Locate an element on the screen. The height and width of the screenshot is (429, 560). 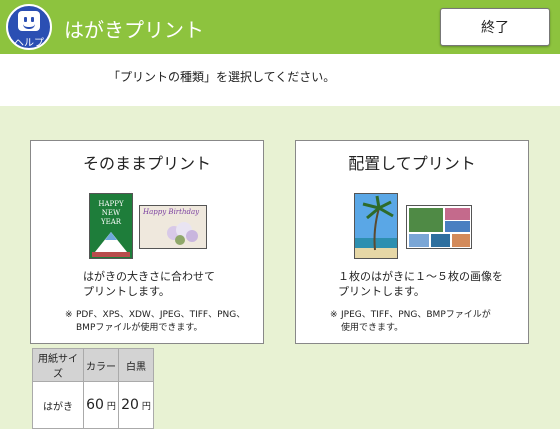
bw-price: 20 is located at coordinates (130, 405).